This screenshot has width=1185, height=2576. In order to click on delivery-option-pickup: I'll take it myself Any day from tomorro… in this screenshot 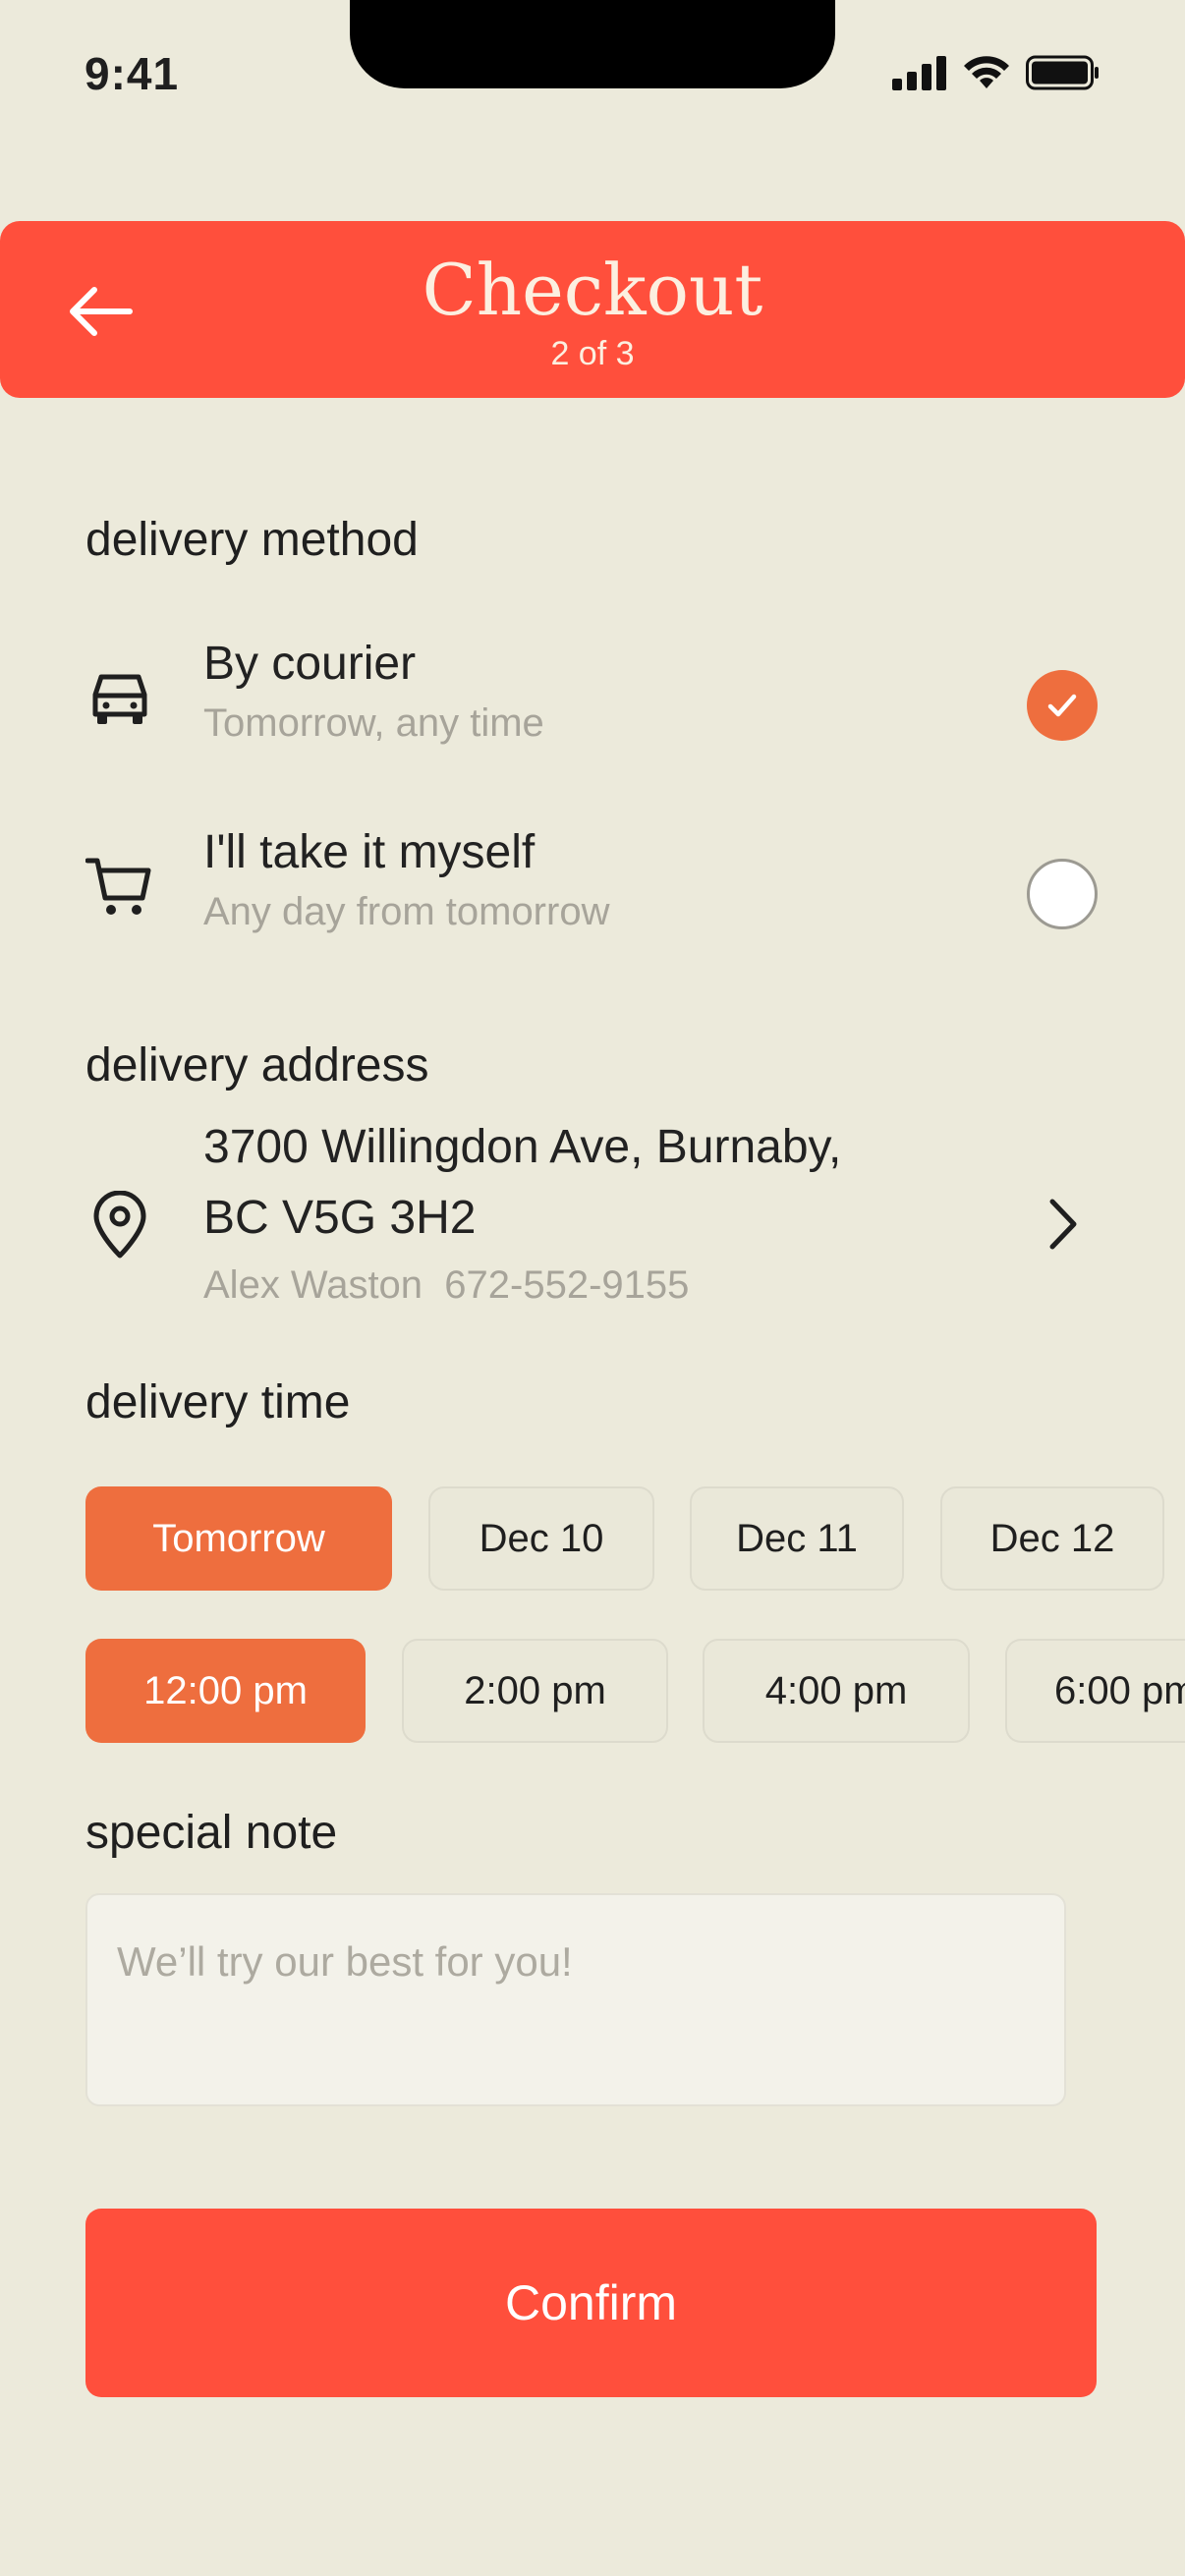, I will do `click(592, 894)`.